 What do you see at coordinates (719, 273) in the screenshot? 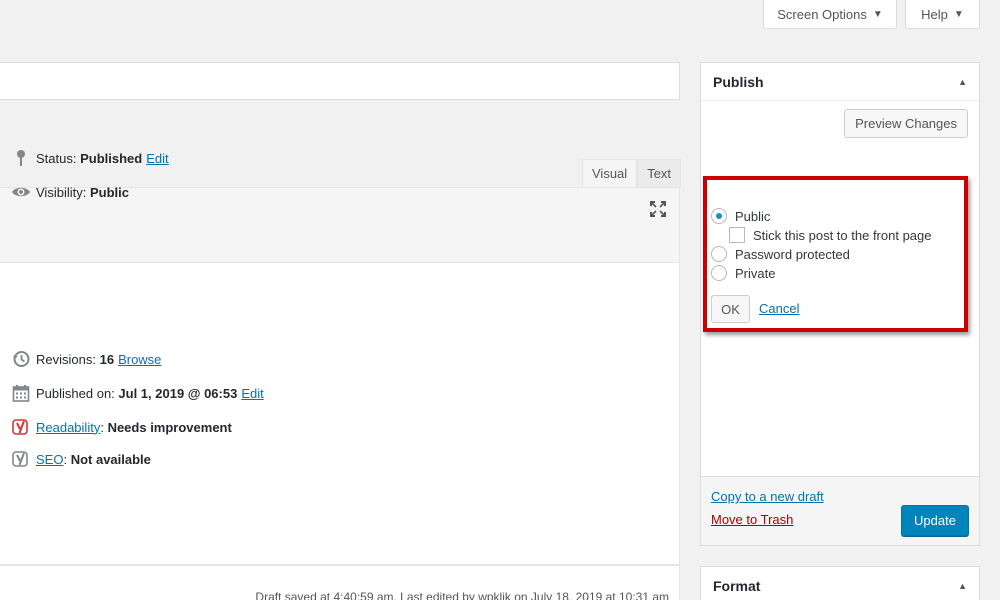
I see `private-radio` at bounding box center [719, 273].